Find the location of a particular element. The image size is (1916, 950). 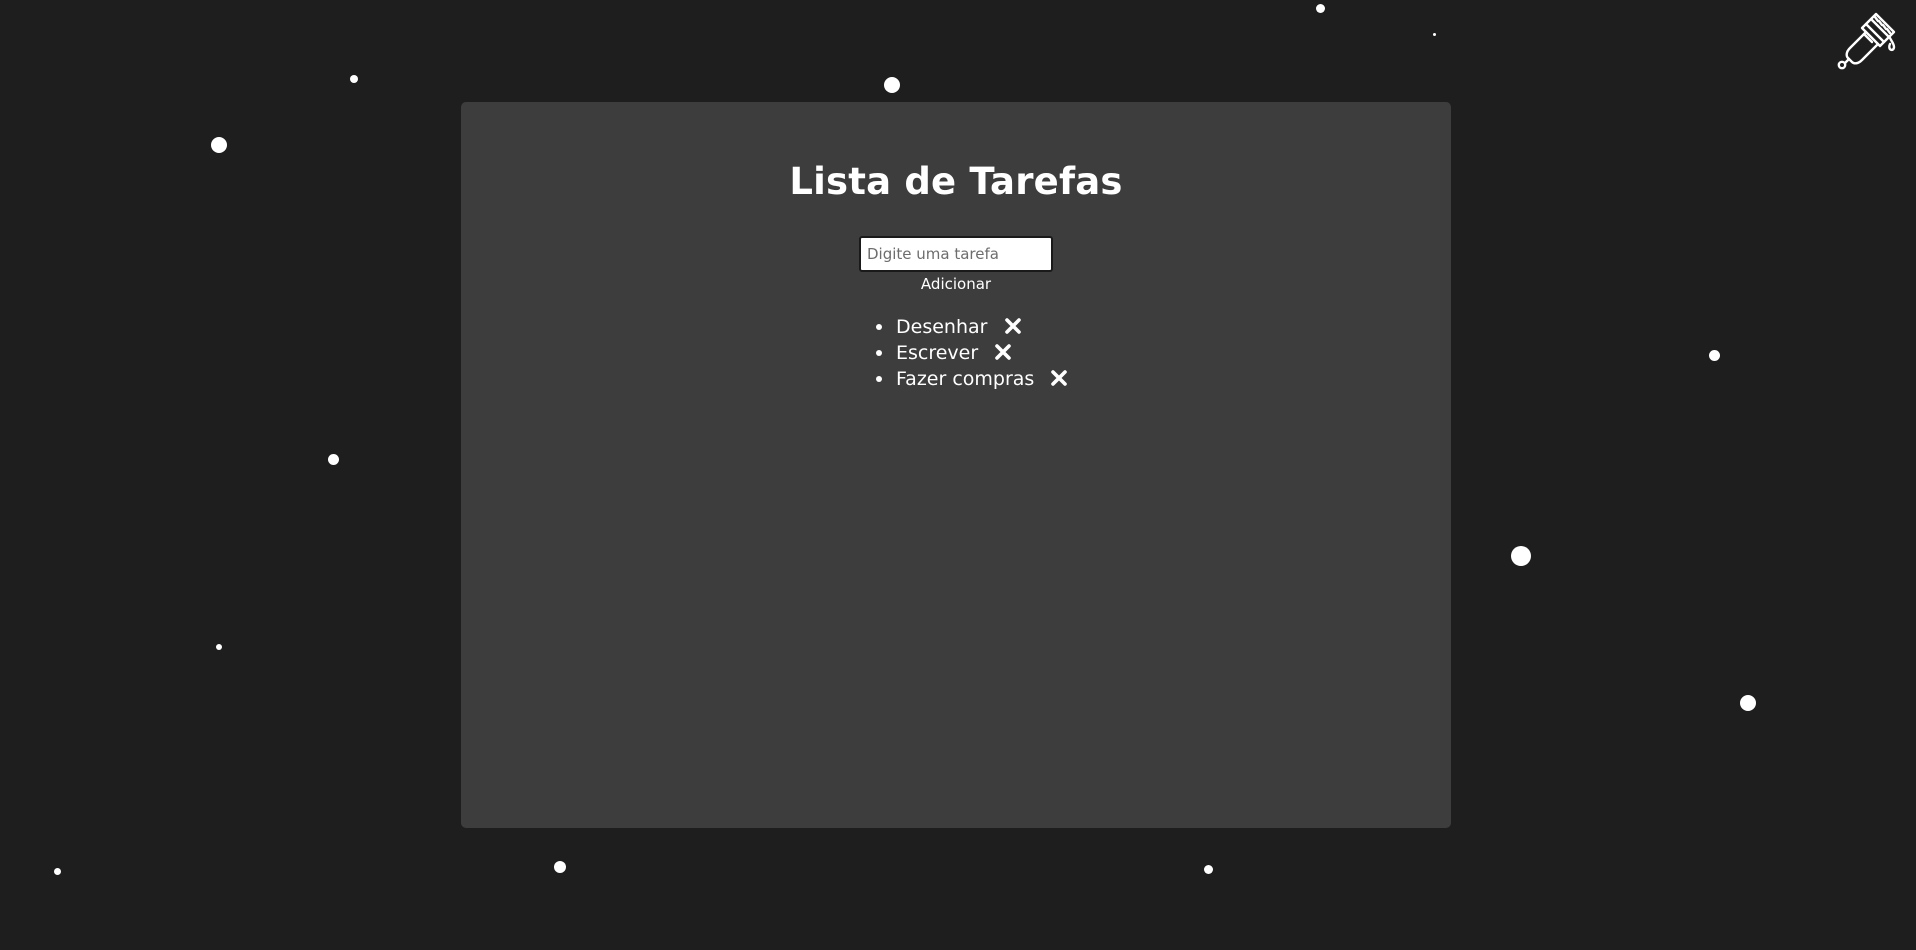

task-list: Desenhar Escrever Fazer compras is located at coordinates (972, 353).